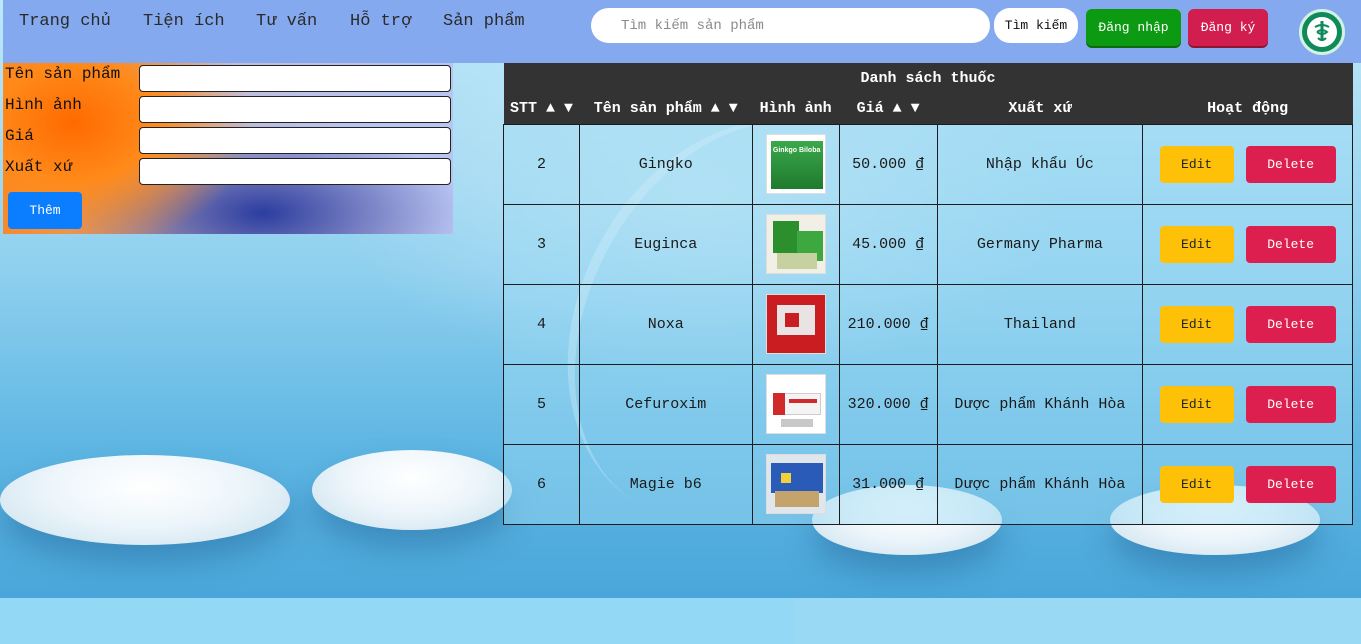  Describe the element at coordinates (484, 21) in the screenshot. I see `nav-link-products: Sản phẩm` at that location.